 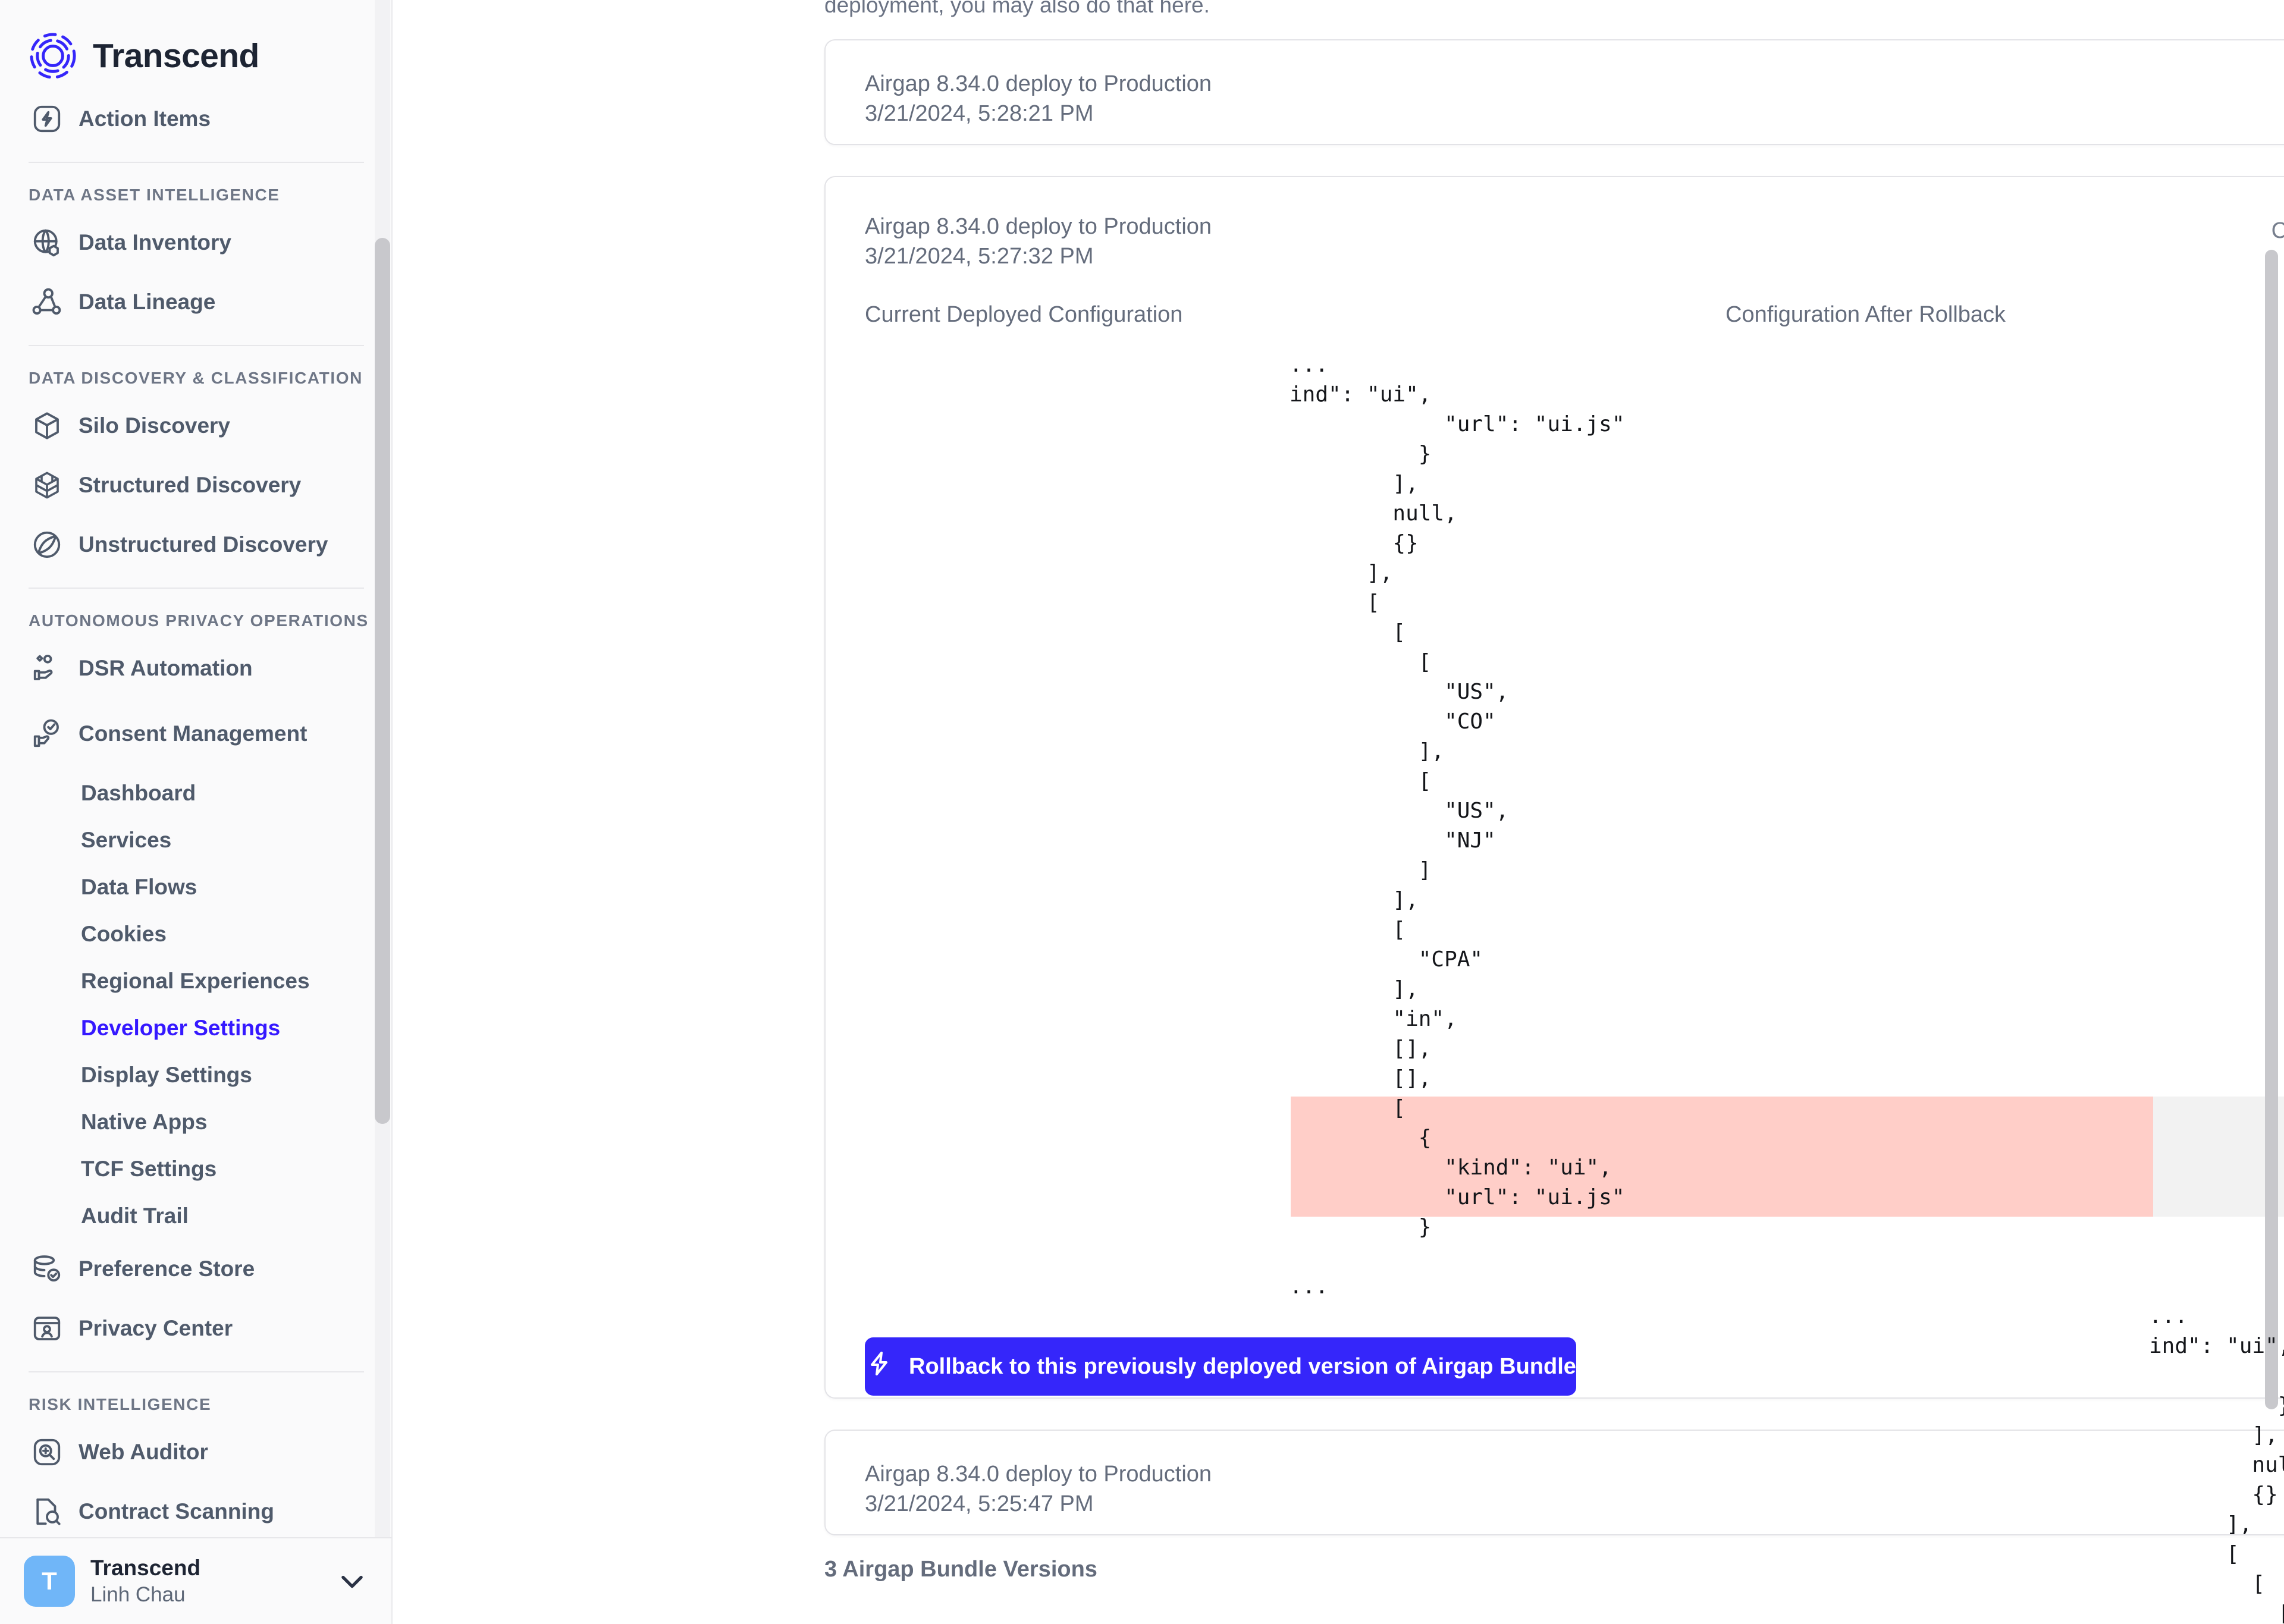 I want to click on section-label-data-discovery: Data Discovery & Classification, so click(x=196, y=378).